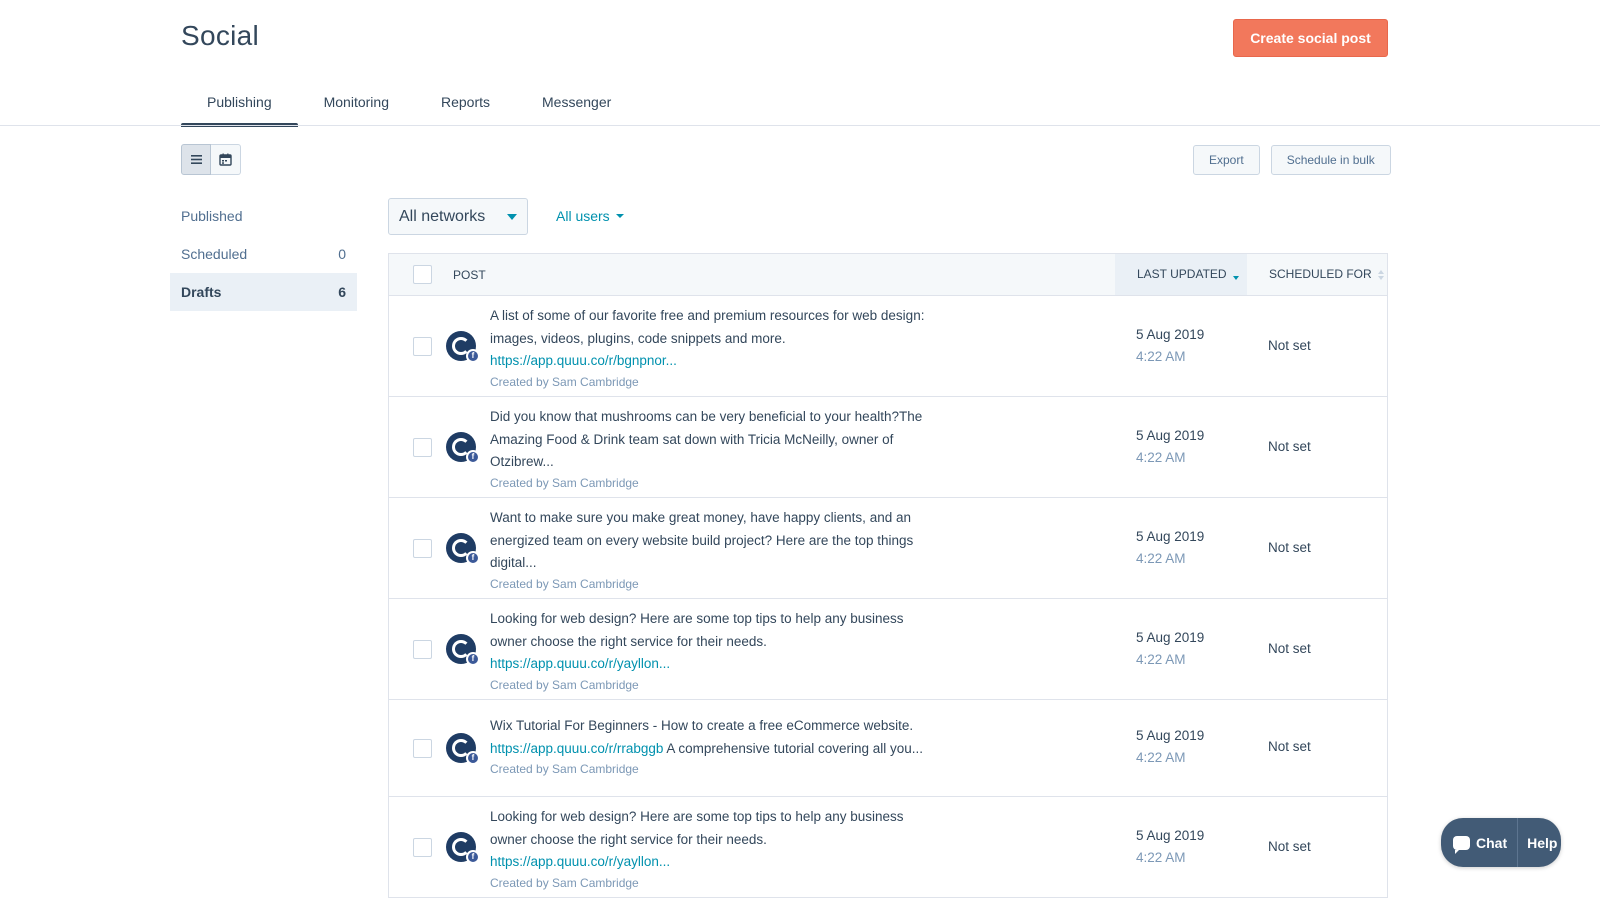 The width and height of the screenshot is (1600, 900). I want to click on tab-reports: Reports, so click(465, 105).